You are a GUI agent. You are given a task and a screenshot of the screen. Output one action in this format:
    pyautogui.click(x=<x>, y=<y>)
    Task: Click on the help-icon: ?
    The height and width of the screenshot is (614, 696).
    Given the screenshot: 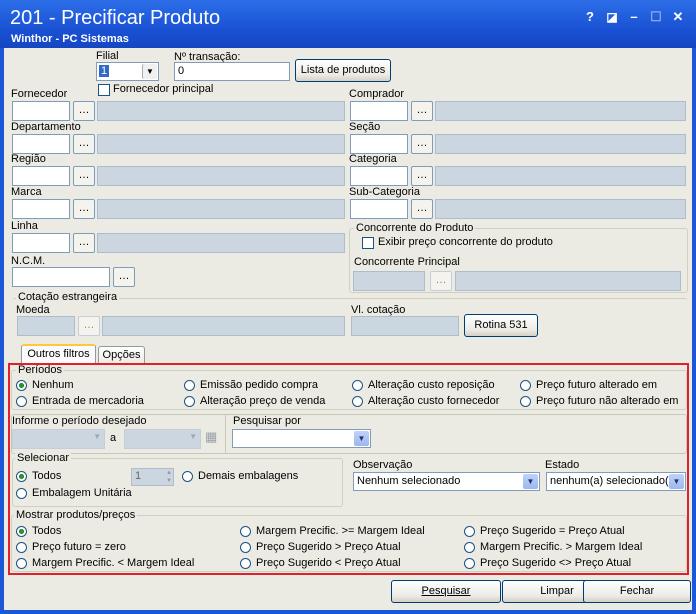 What is the action you would take?
    pyautogui.click(x=590, y=17)
    